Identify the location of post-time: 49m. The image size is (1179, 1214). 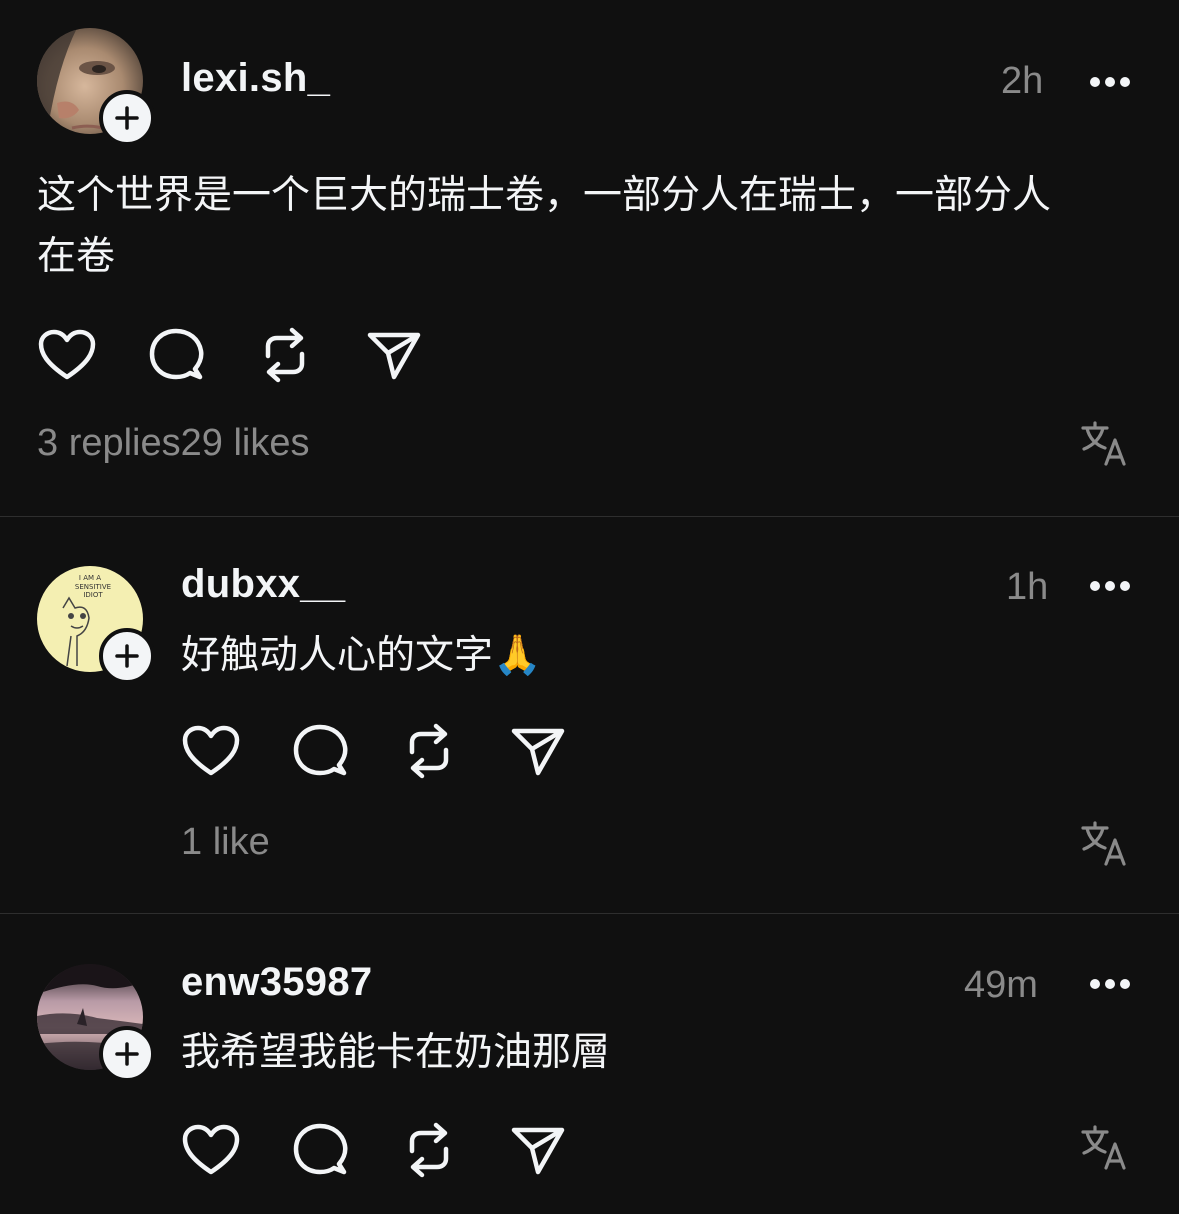
(1001, 985).